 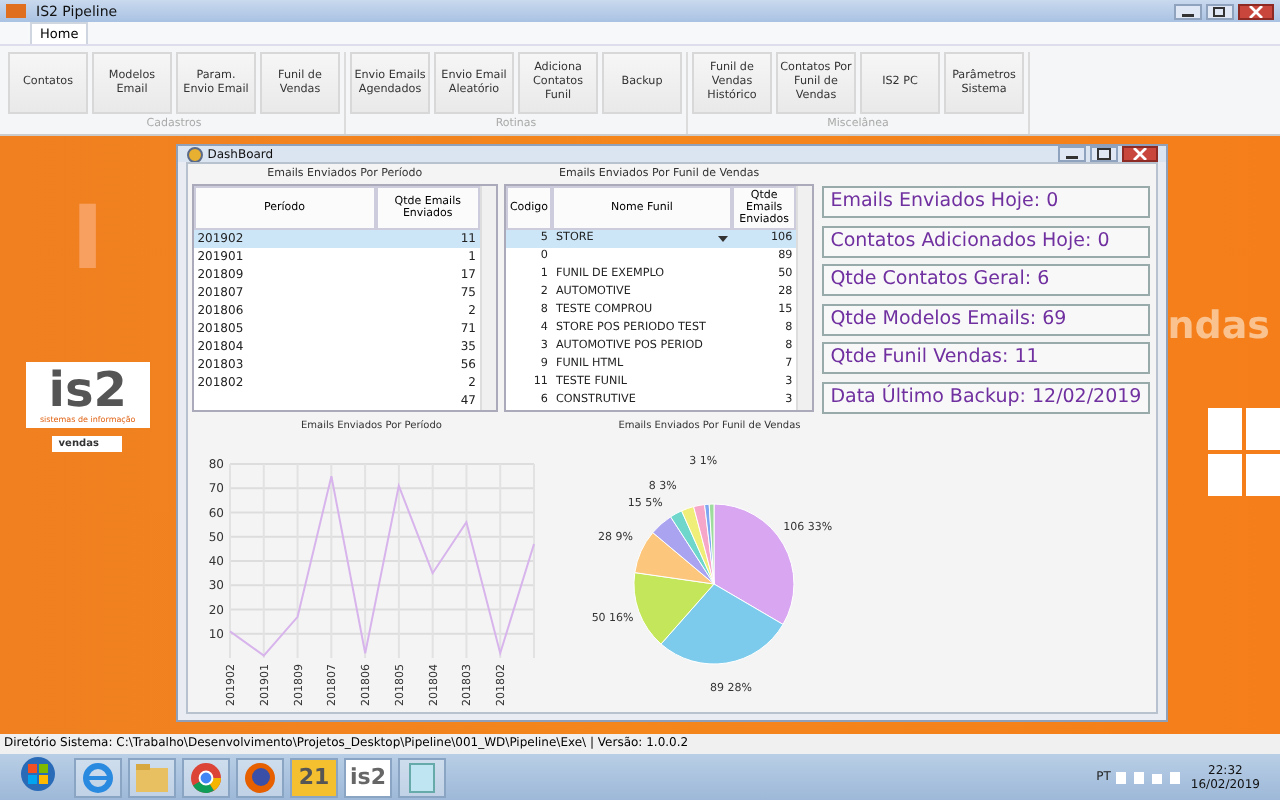 I want to click on windows-logo-icon, so click(x=1244, y=452).